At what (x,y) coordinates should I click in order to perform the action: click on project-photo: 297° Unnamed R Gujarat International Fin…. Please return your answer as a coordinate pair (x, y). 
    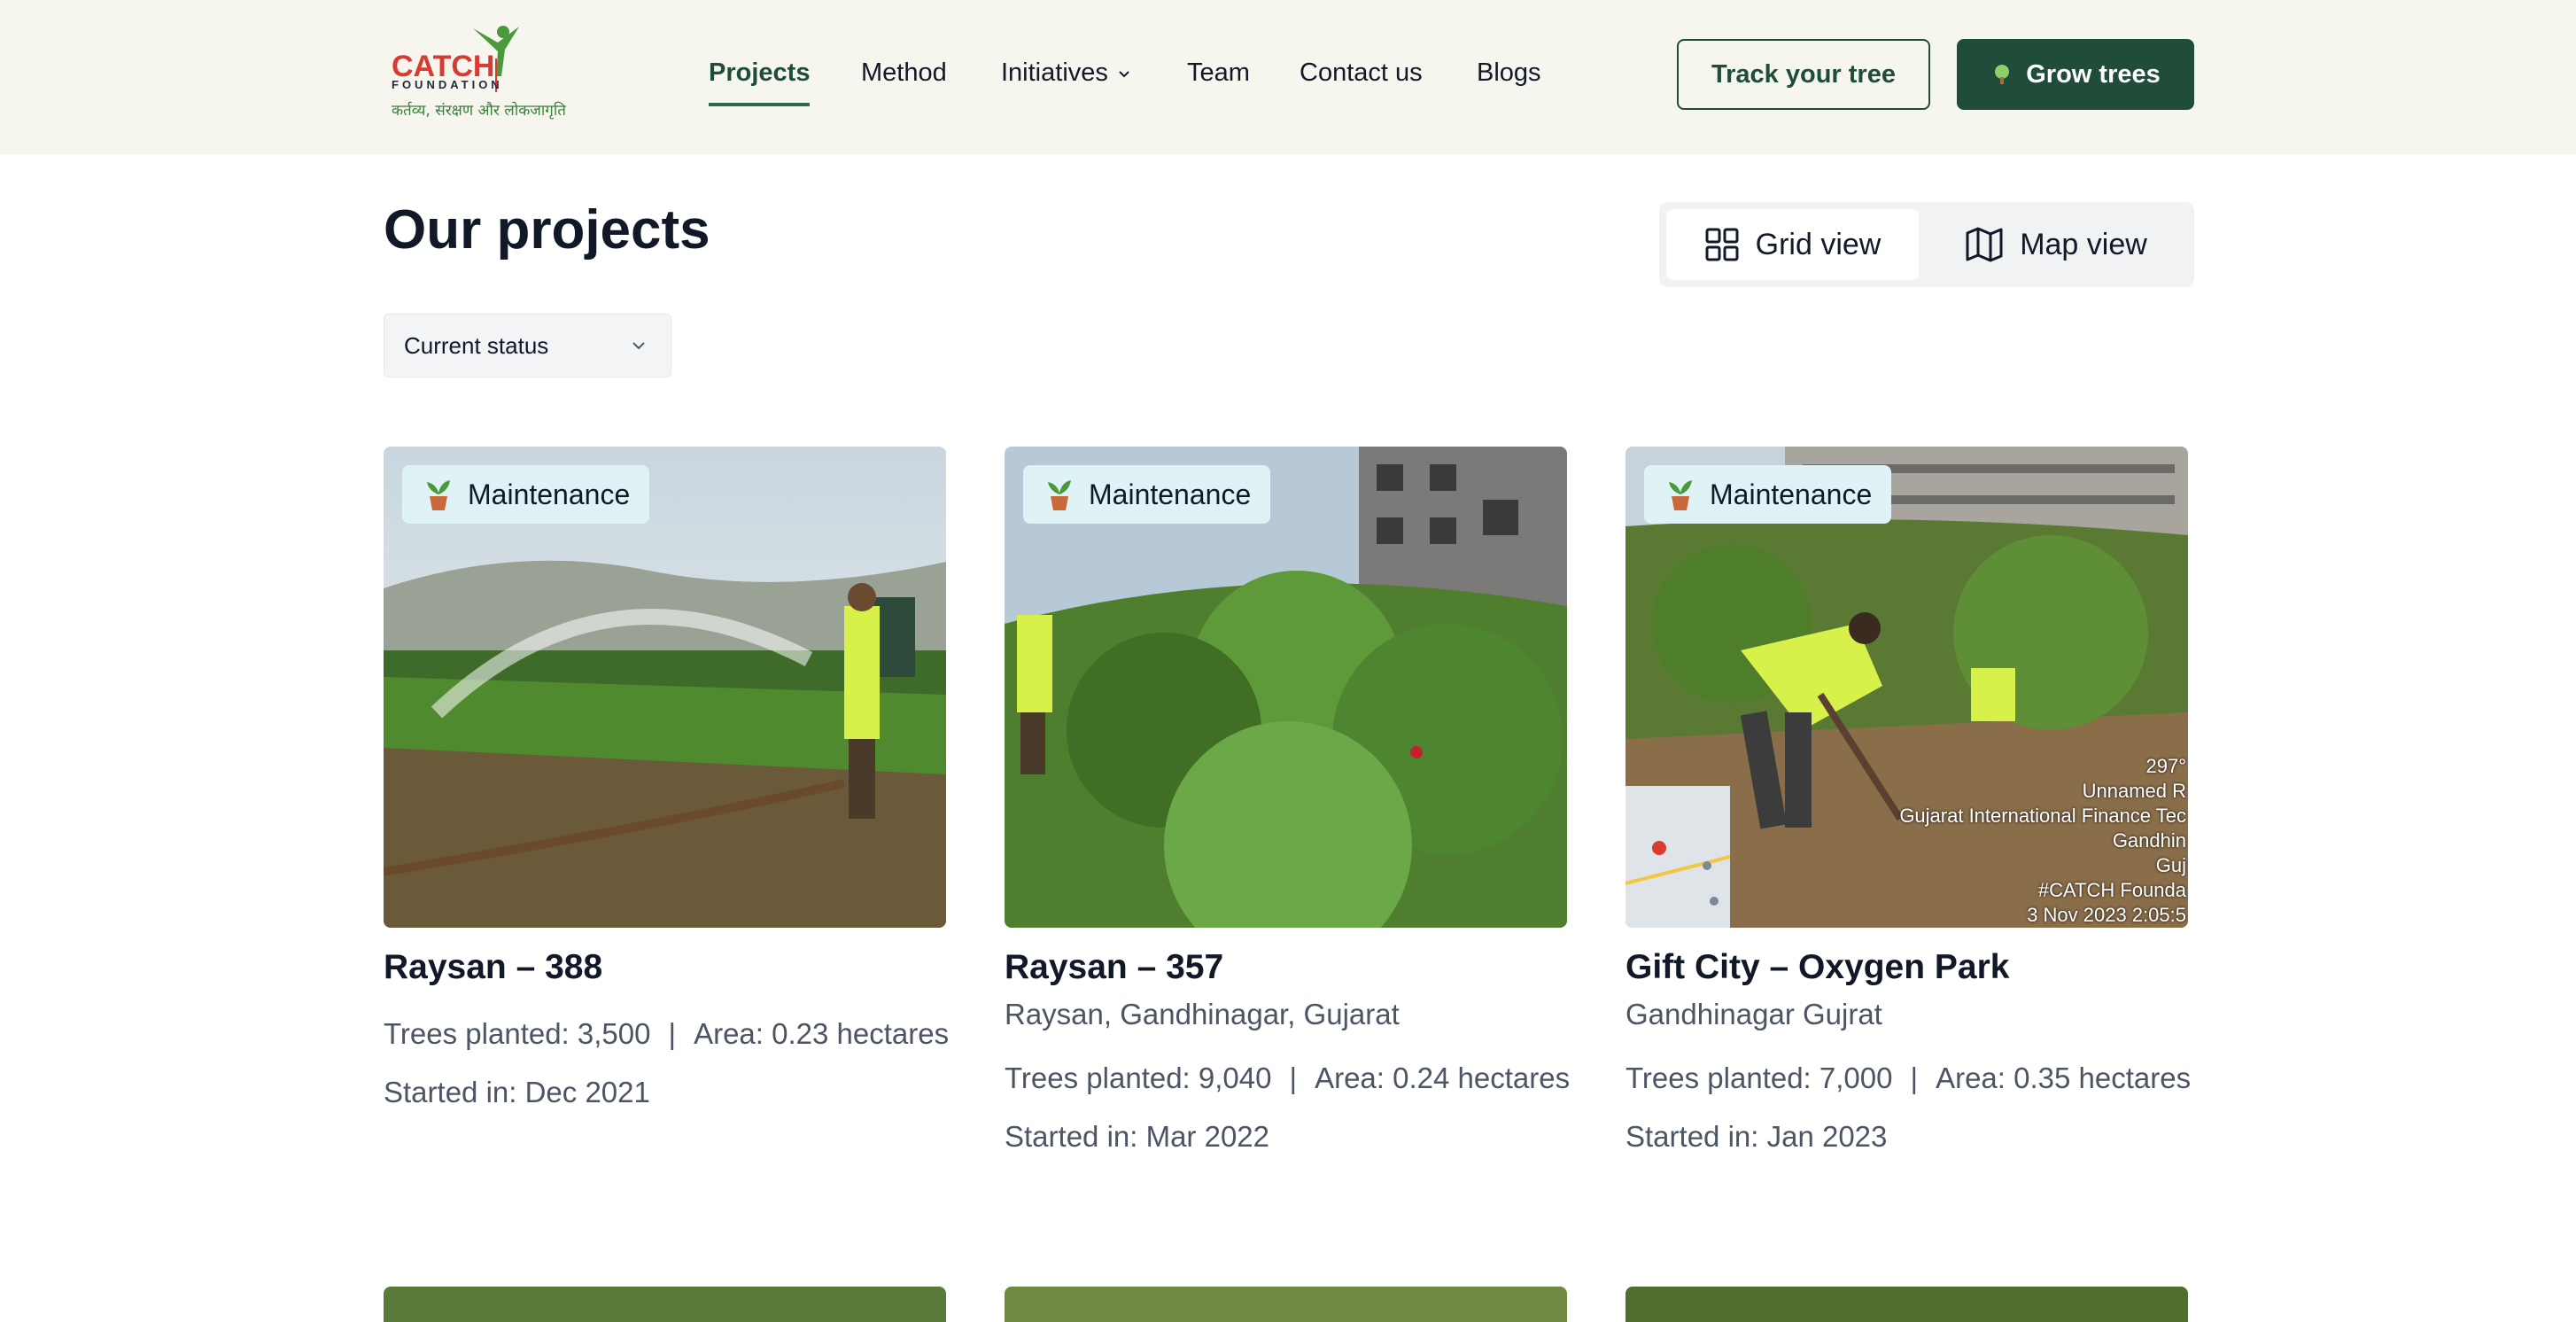
    Looking at the image, I should click on (1907, 687).